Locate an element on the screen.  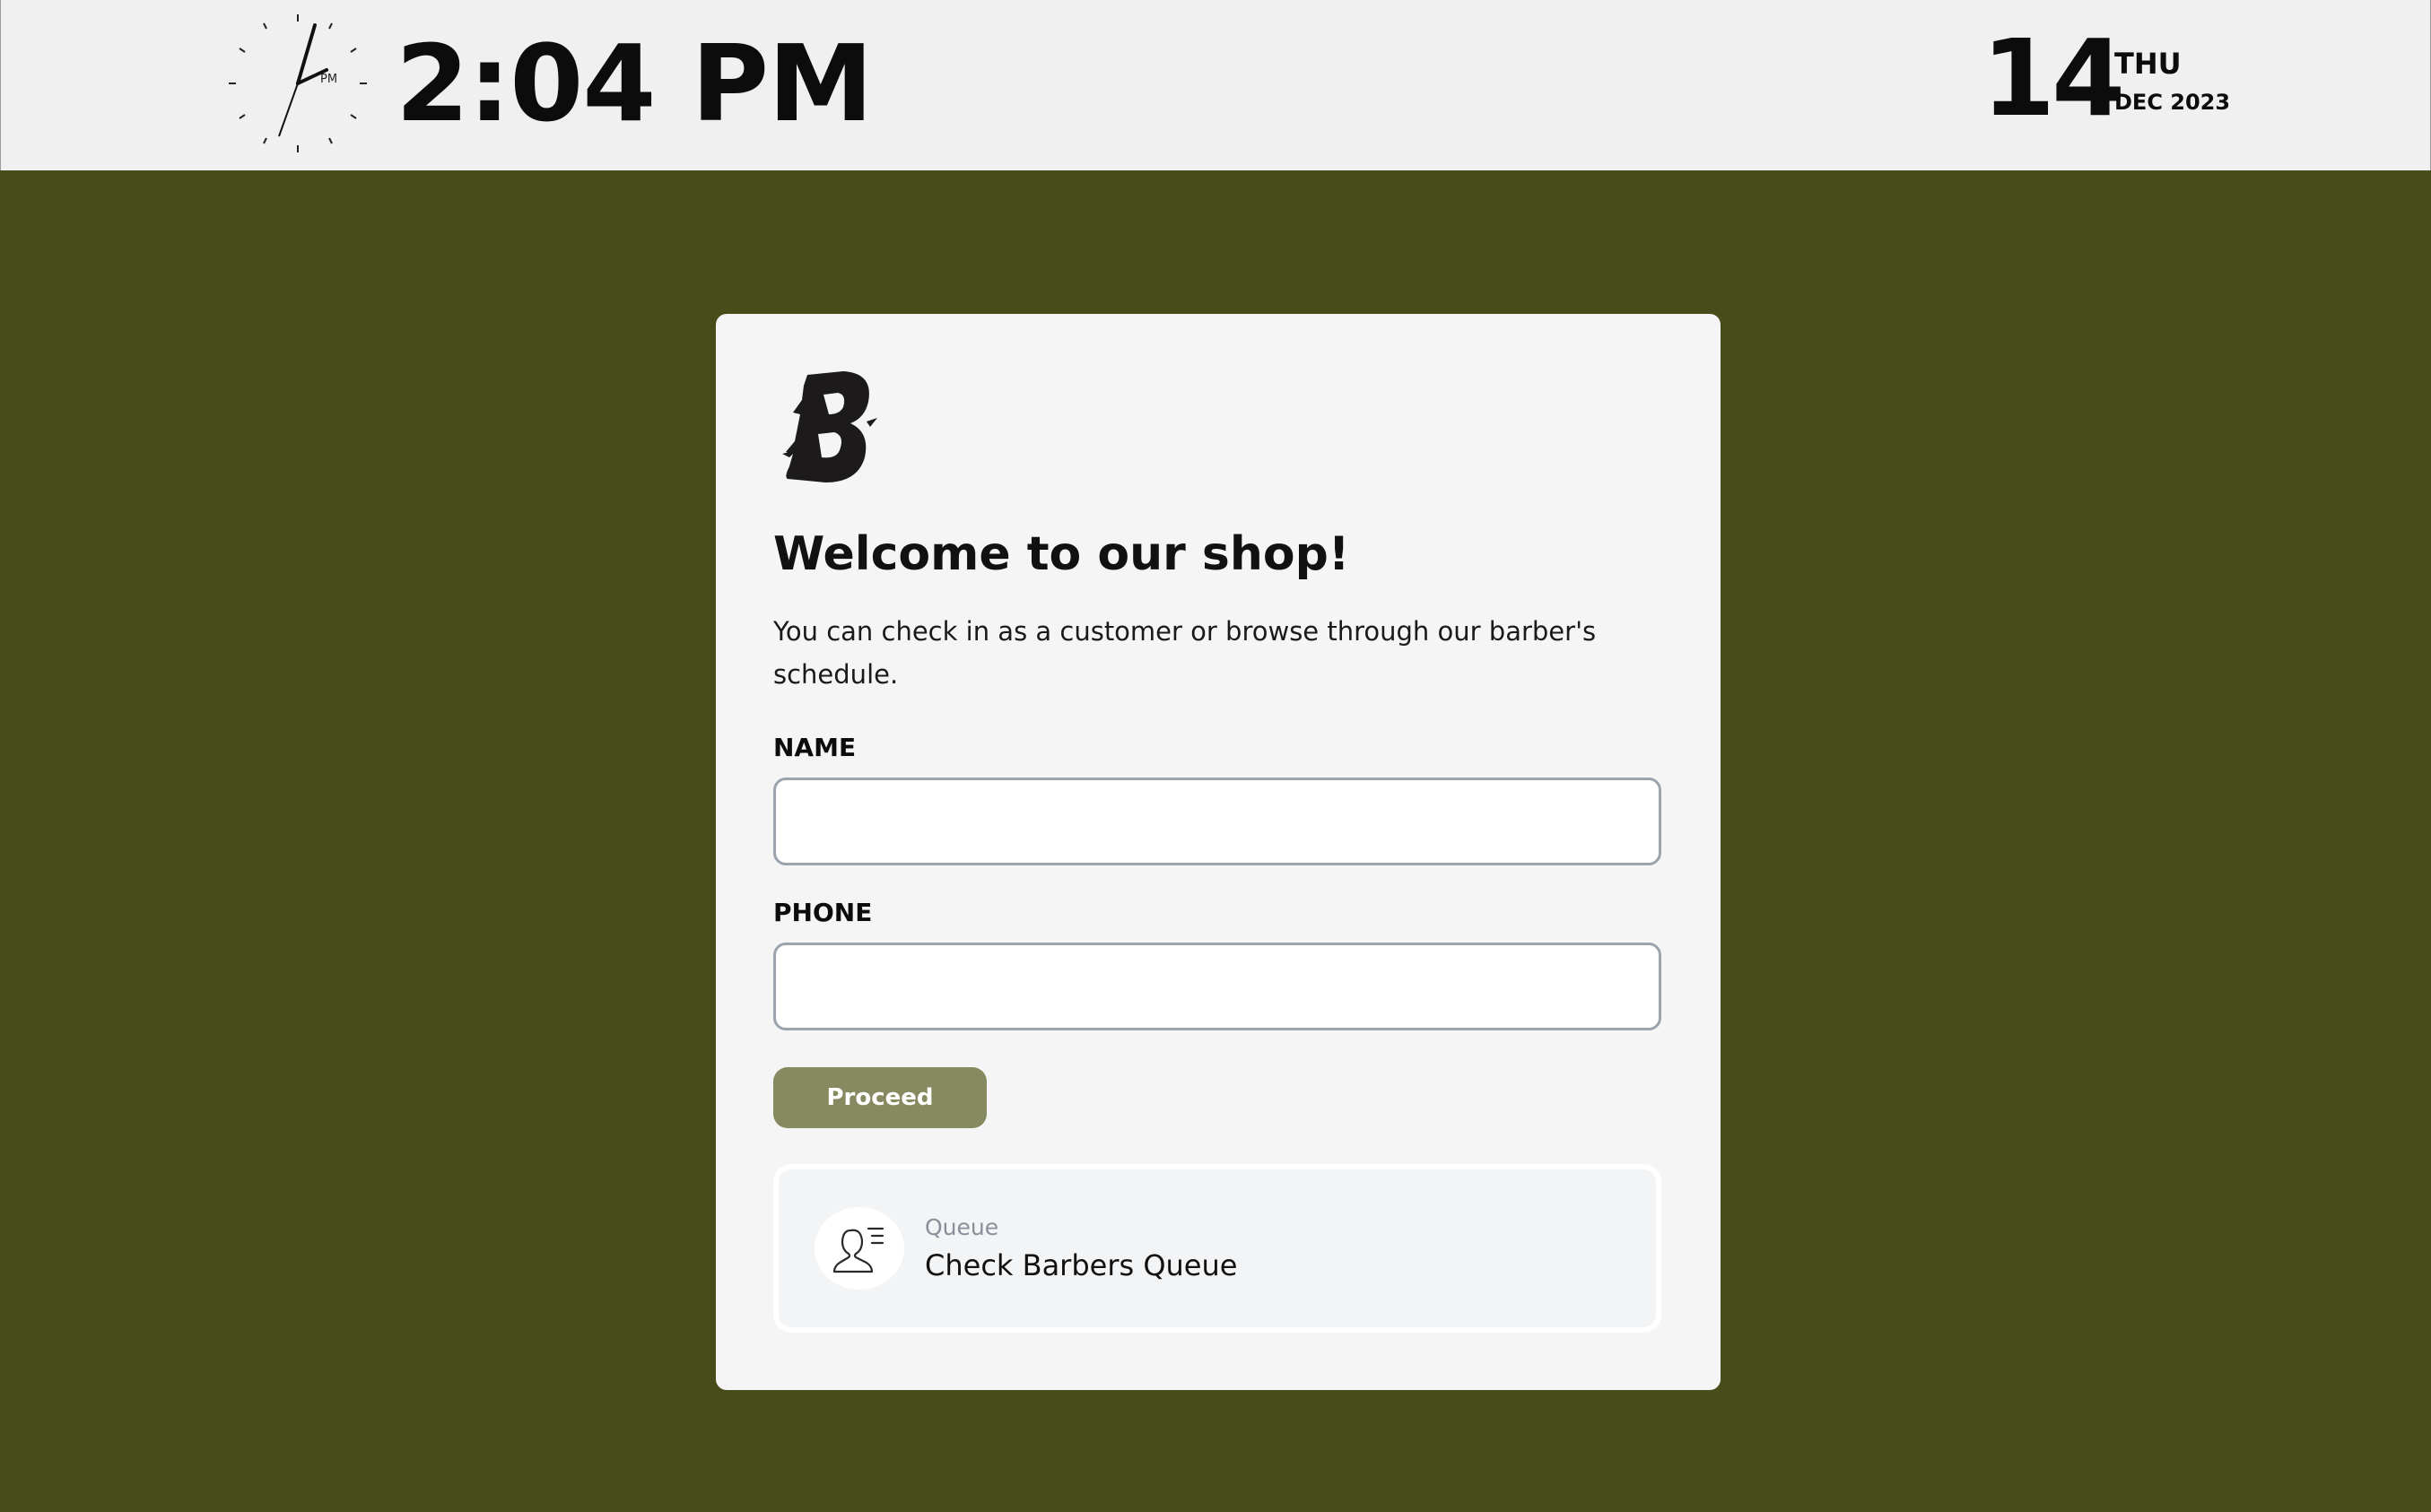
customer-queue-icon is located at coordinates (858, 1250).